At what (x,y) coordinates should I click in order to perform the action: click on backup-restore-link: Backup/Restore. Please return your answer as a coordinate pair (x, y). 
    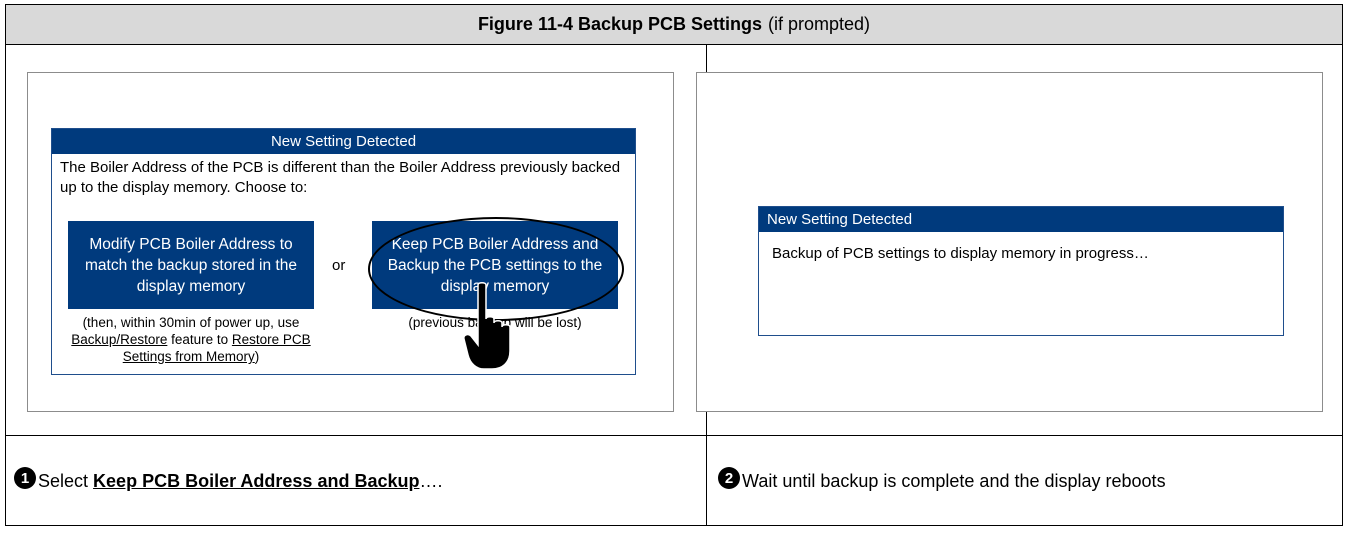
    Looking at the image, I should click on (119, 339).